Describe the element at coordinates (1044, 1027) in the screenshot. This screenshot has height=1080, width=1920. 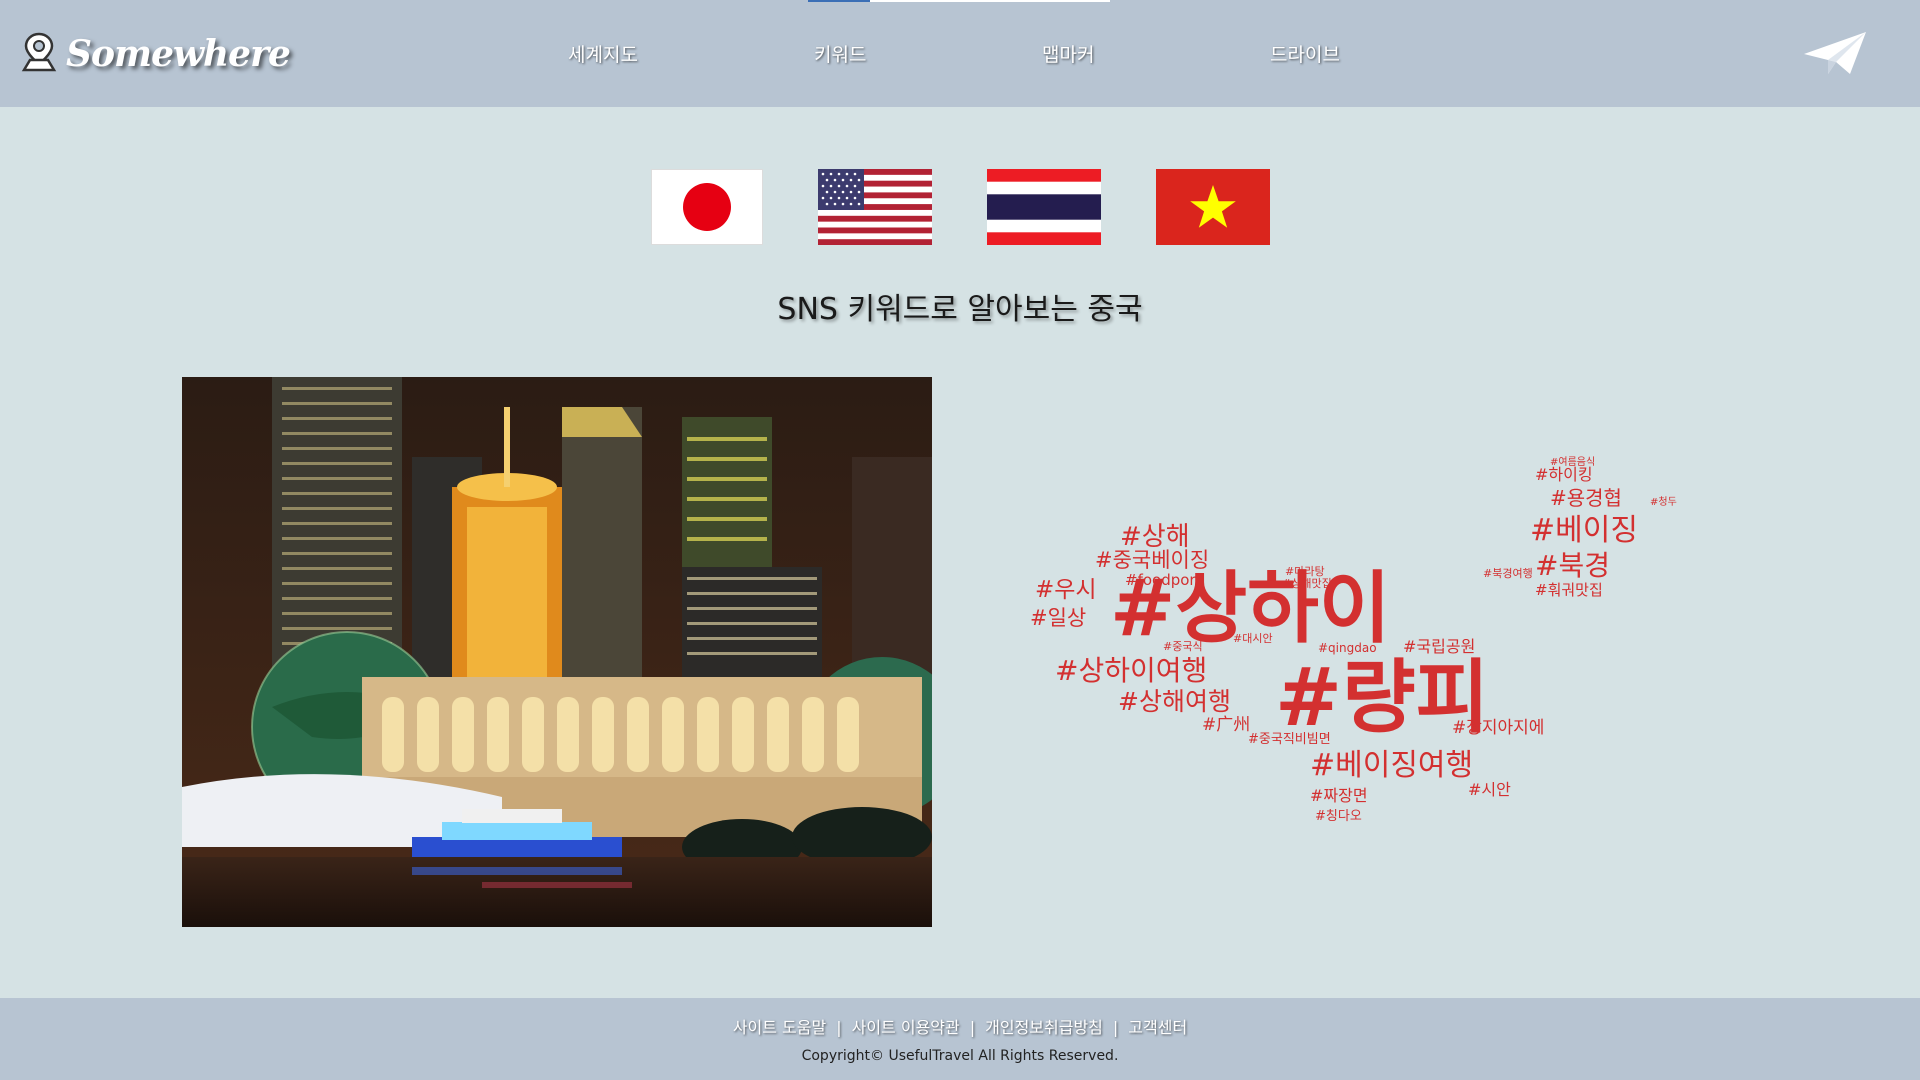
I see `footer-link-privacy: 개인정보취급방침` at that location.